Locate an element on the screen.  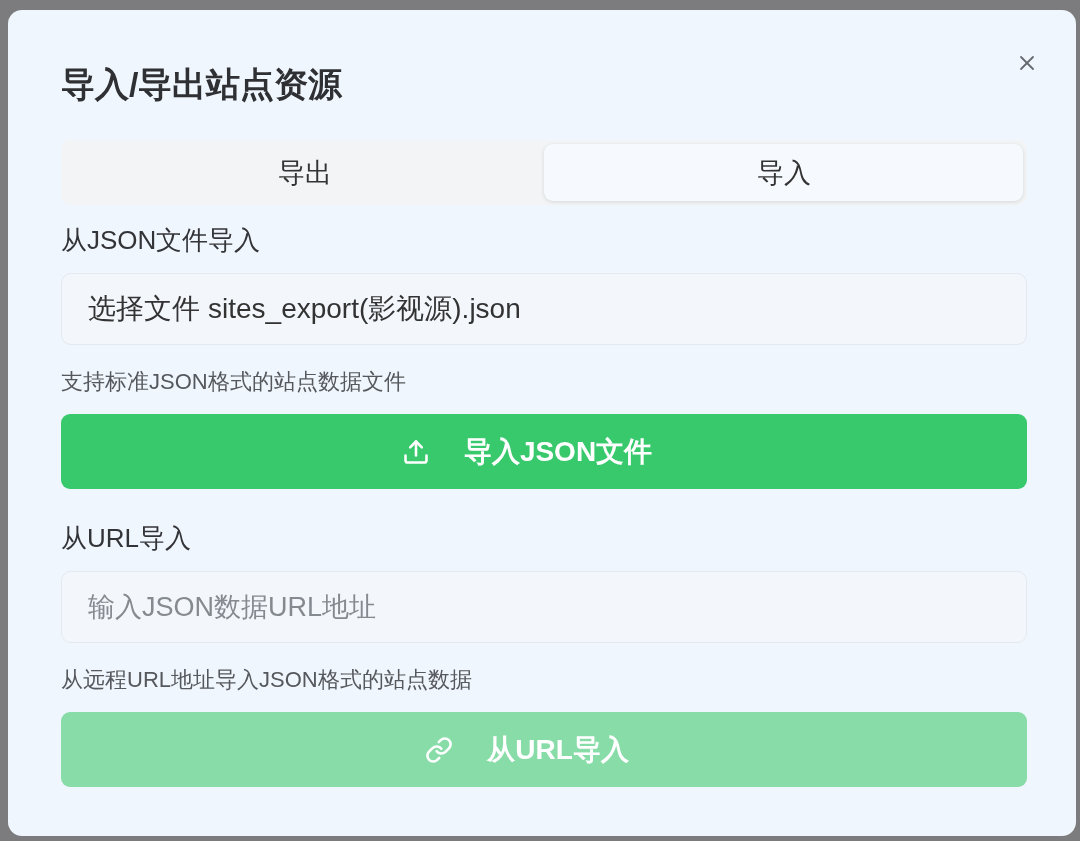
dialog-title: 导入/导出站点资源 is located at coordinates (202, 84).